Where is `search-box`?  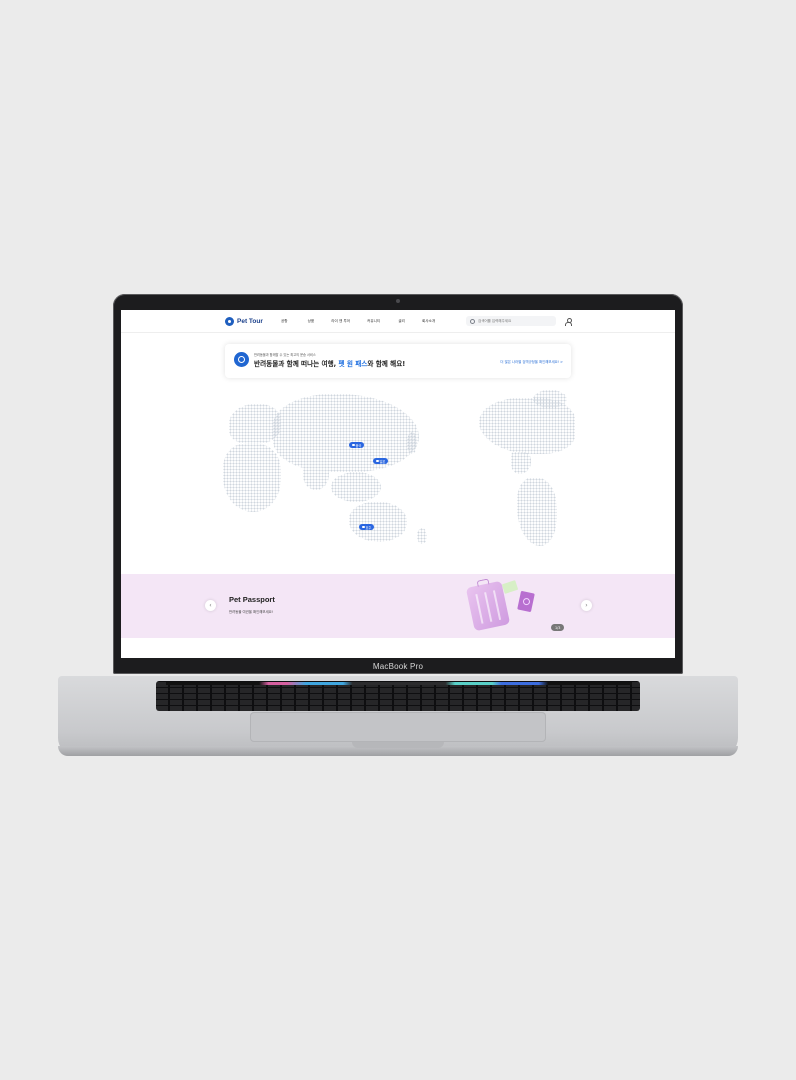
search-box is located at coordinates (511, 321).